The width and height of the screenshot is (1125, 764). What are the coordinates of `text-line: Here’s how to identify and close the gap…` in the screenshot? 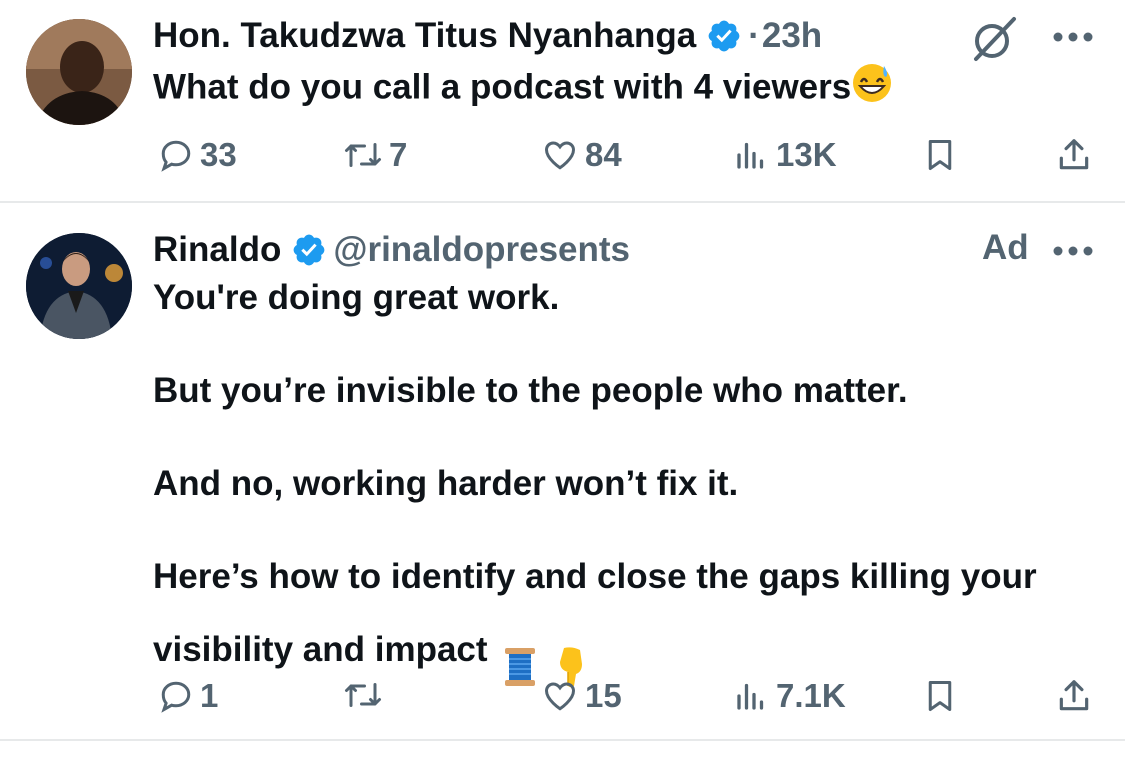 It's located at (595, 576).